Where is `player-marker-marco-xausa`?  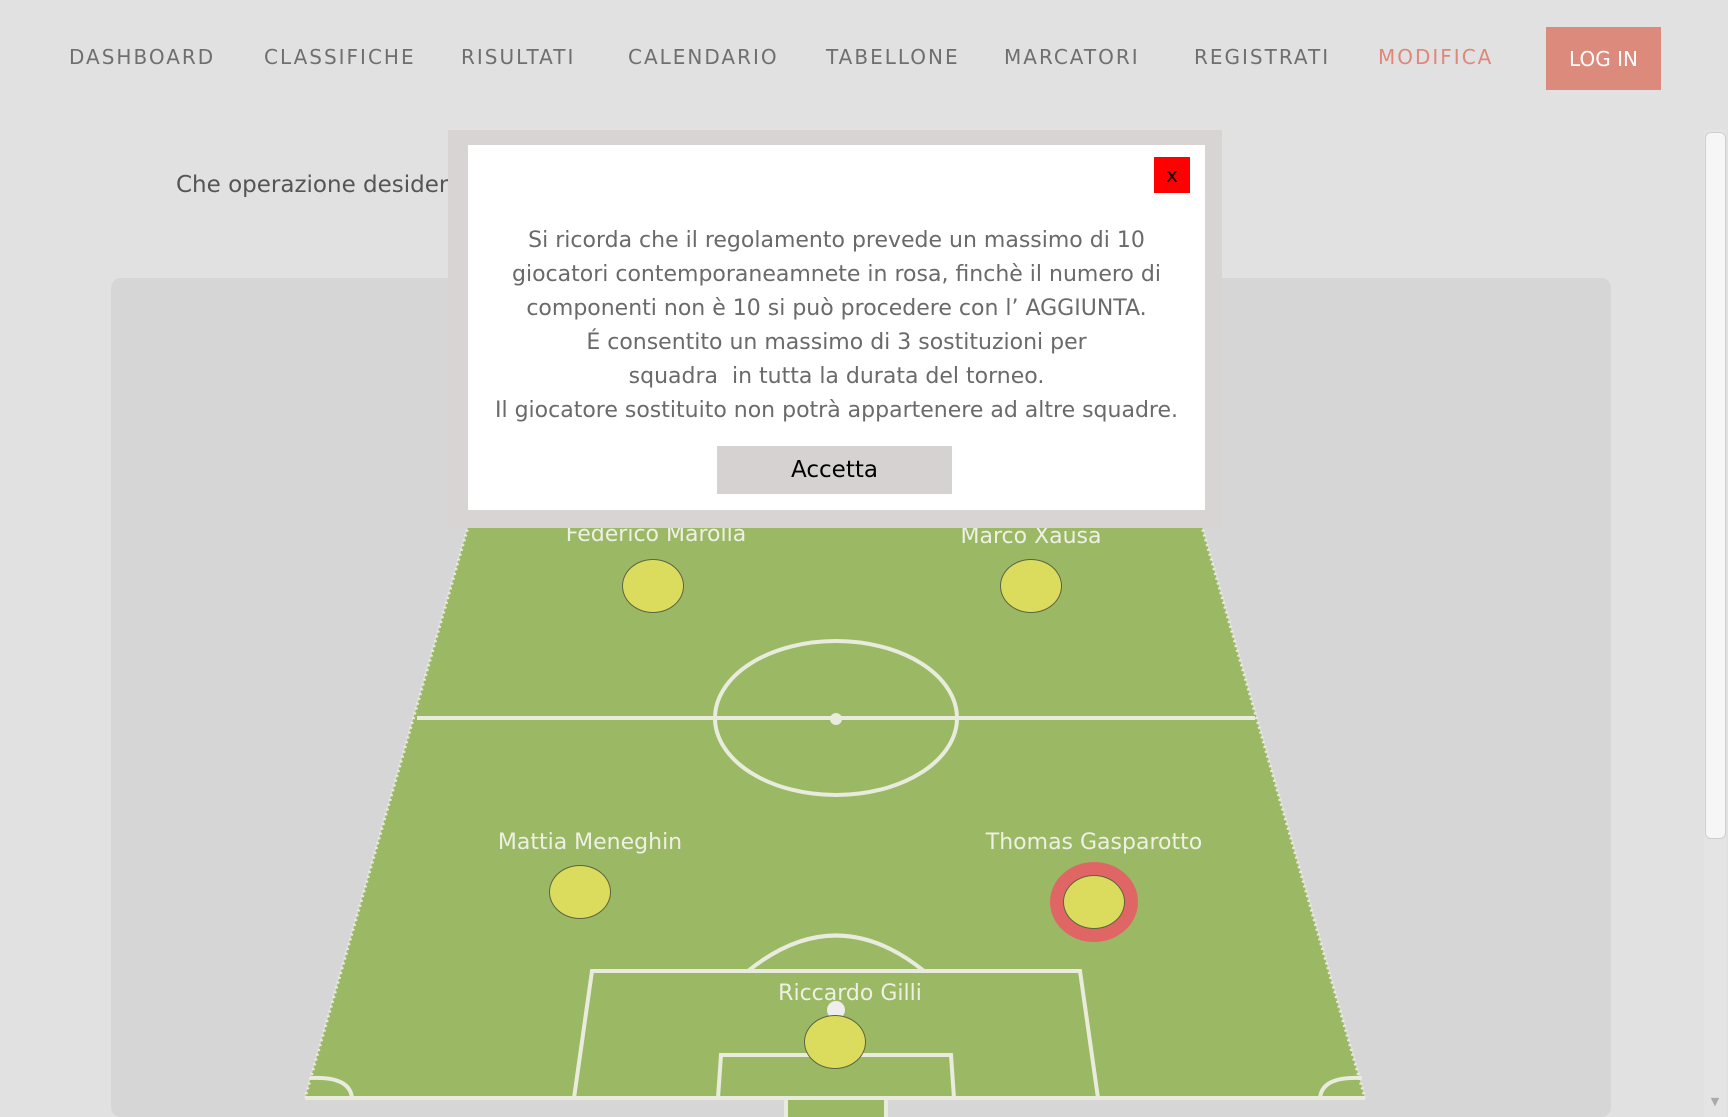 player-marker-marco-xausa is located at coordinates (1031, 586).